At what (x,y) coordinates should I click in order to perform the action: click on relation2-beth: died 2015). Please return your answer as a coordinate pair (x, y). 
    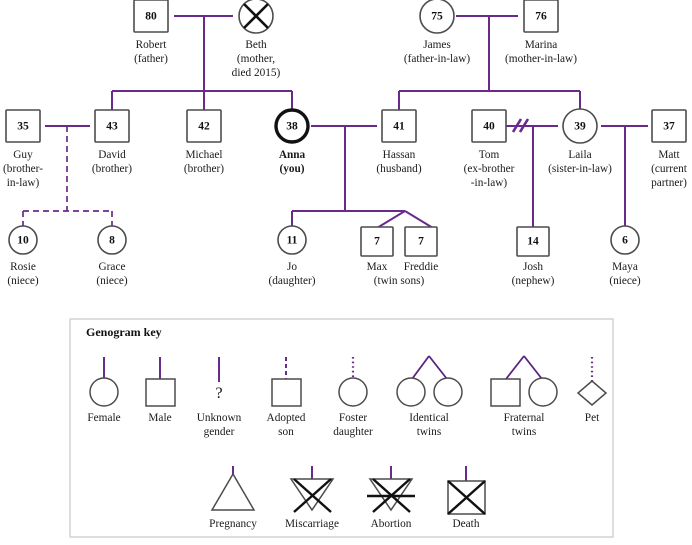
    Looking at the image, I should click on (256, 73).